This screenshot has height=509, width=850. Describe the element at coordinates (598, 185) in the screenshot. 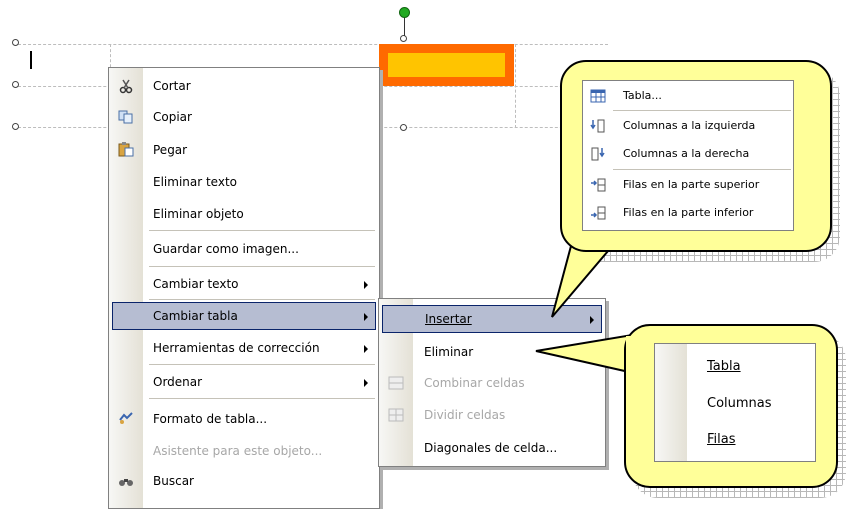

I see `insert-row-above-icon` at that location.